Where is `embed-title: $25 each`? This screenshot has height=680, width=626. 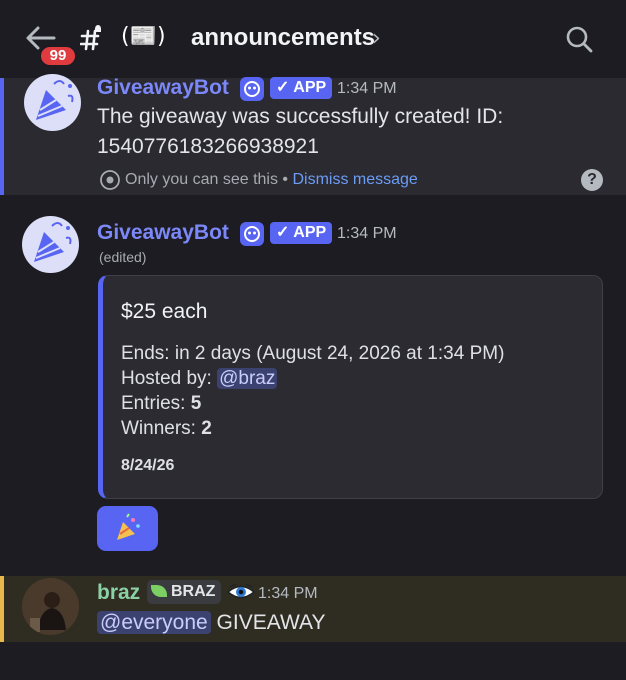
embed-title: $25 each is located at coordinates (164, 311).